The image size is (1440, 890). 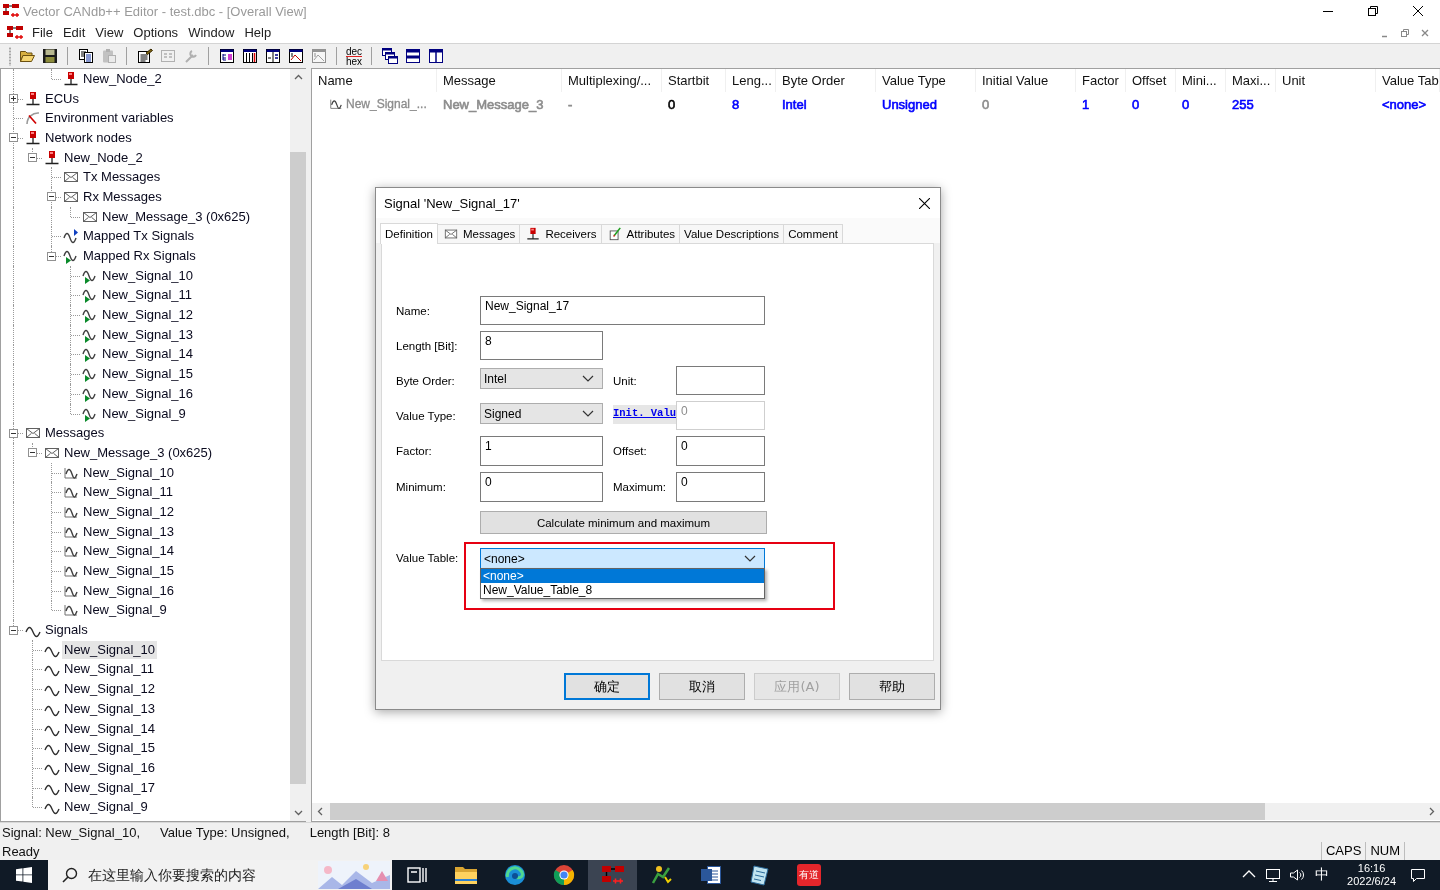 What do you see at coordinates (88, 137) in the screenshot?
I see `tree-item: Network nodes` at bounding box center [88, 137].